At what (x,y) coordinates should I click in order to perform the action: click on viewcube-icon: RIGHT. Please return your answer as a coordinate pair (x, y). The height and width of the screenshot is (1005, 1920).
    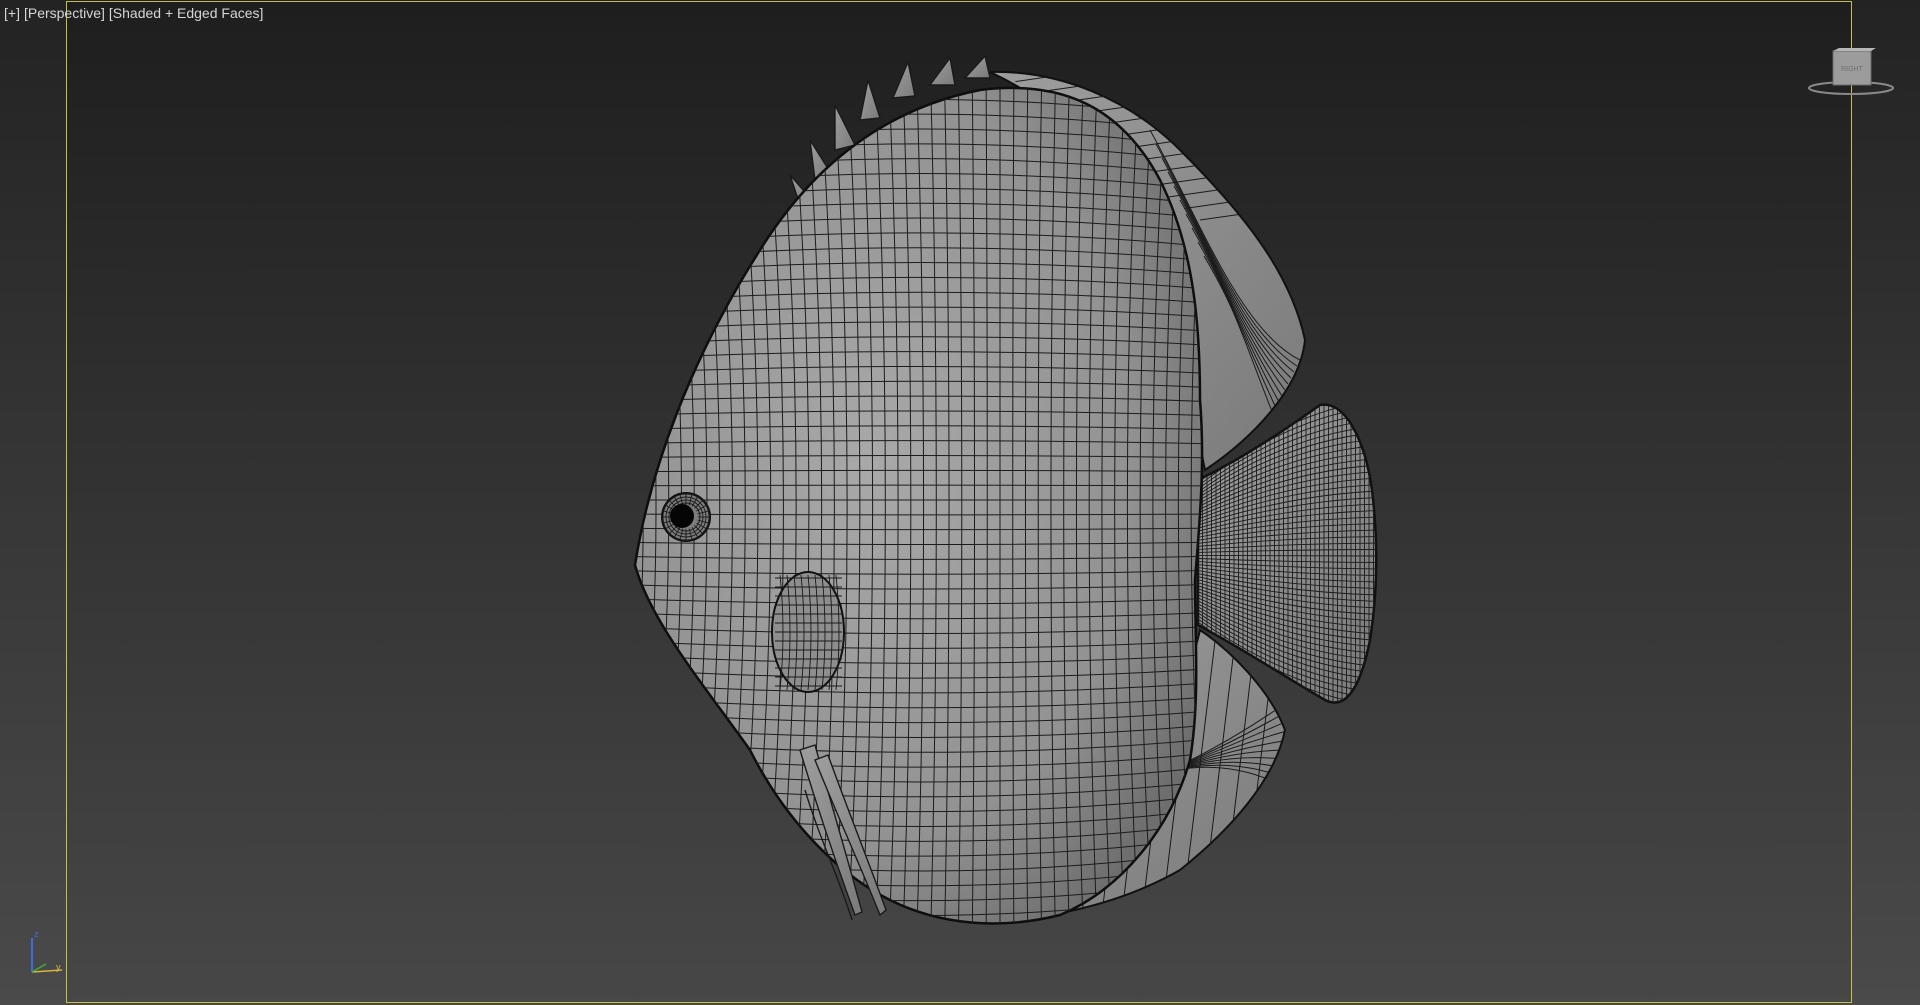
    Looking at the image, I should click on (1851, 73).